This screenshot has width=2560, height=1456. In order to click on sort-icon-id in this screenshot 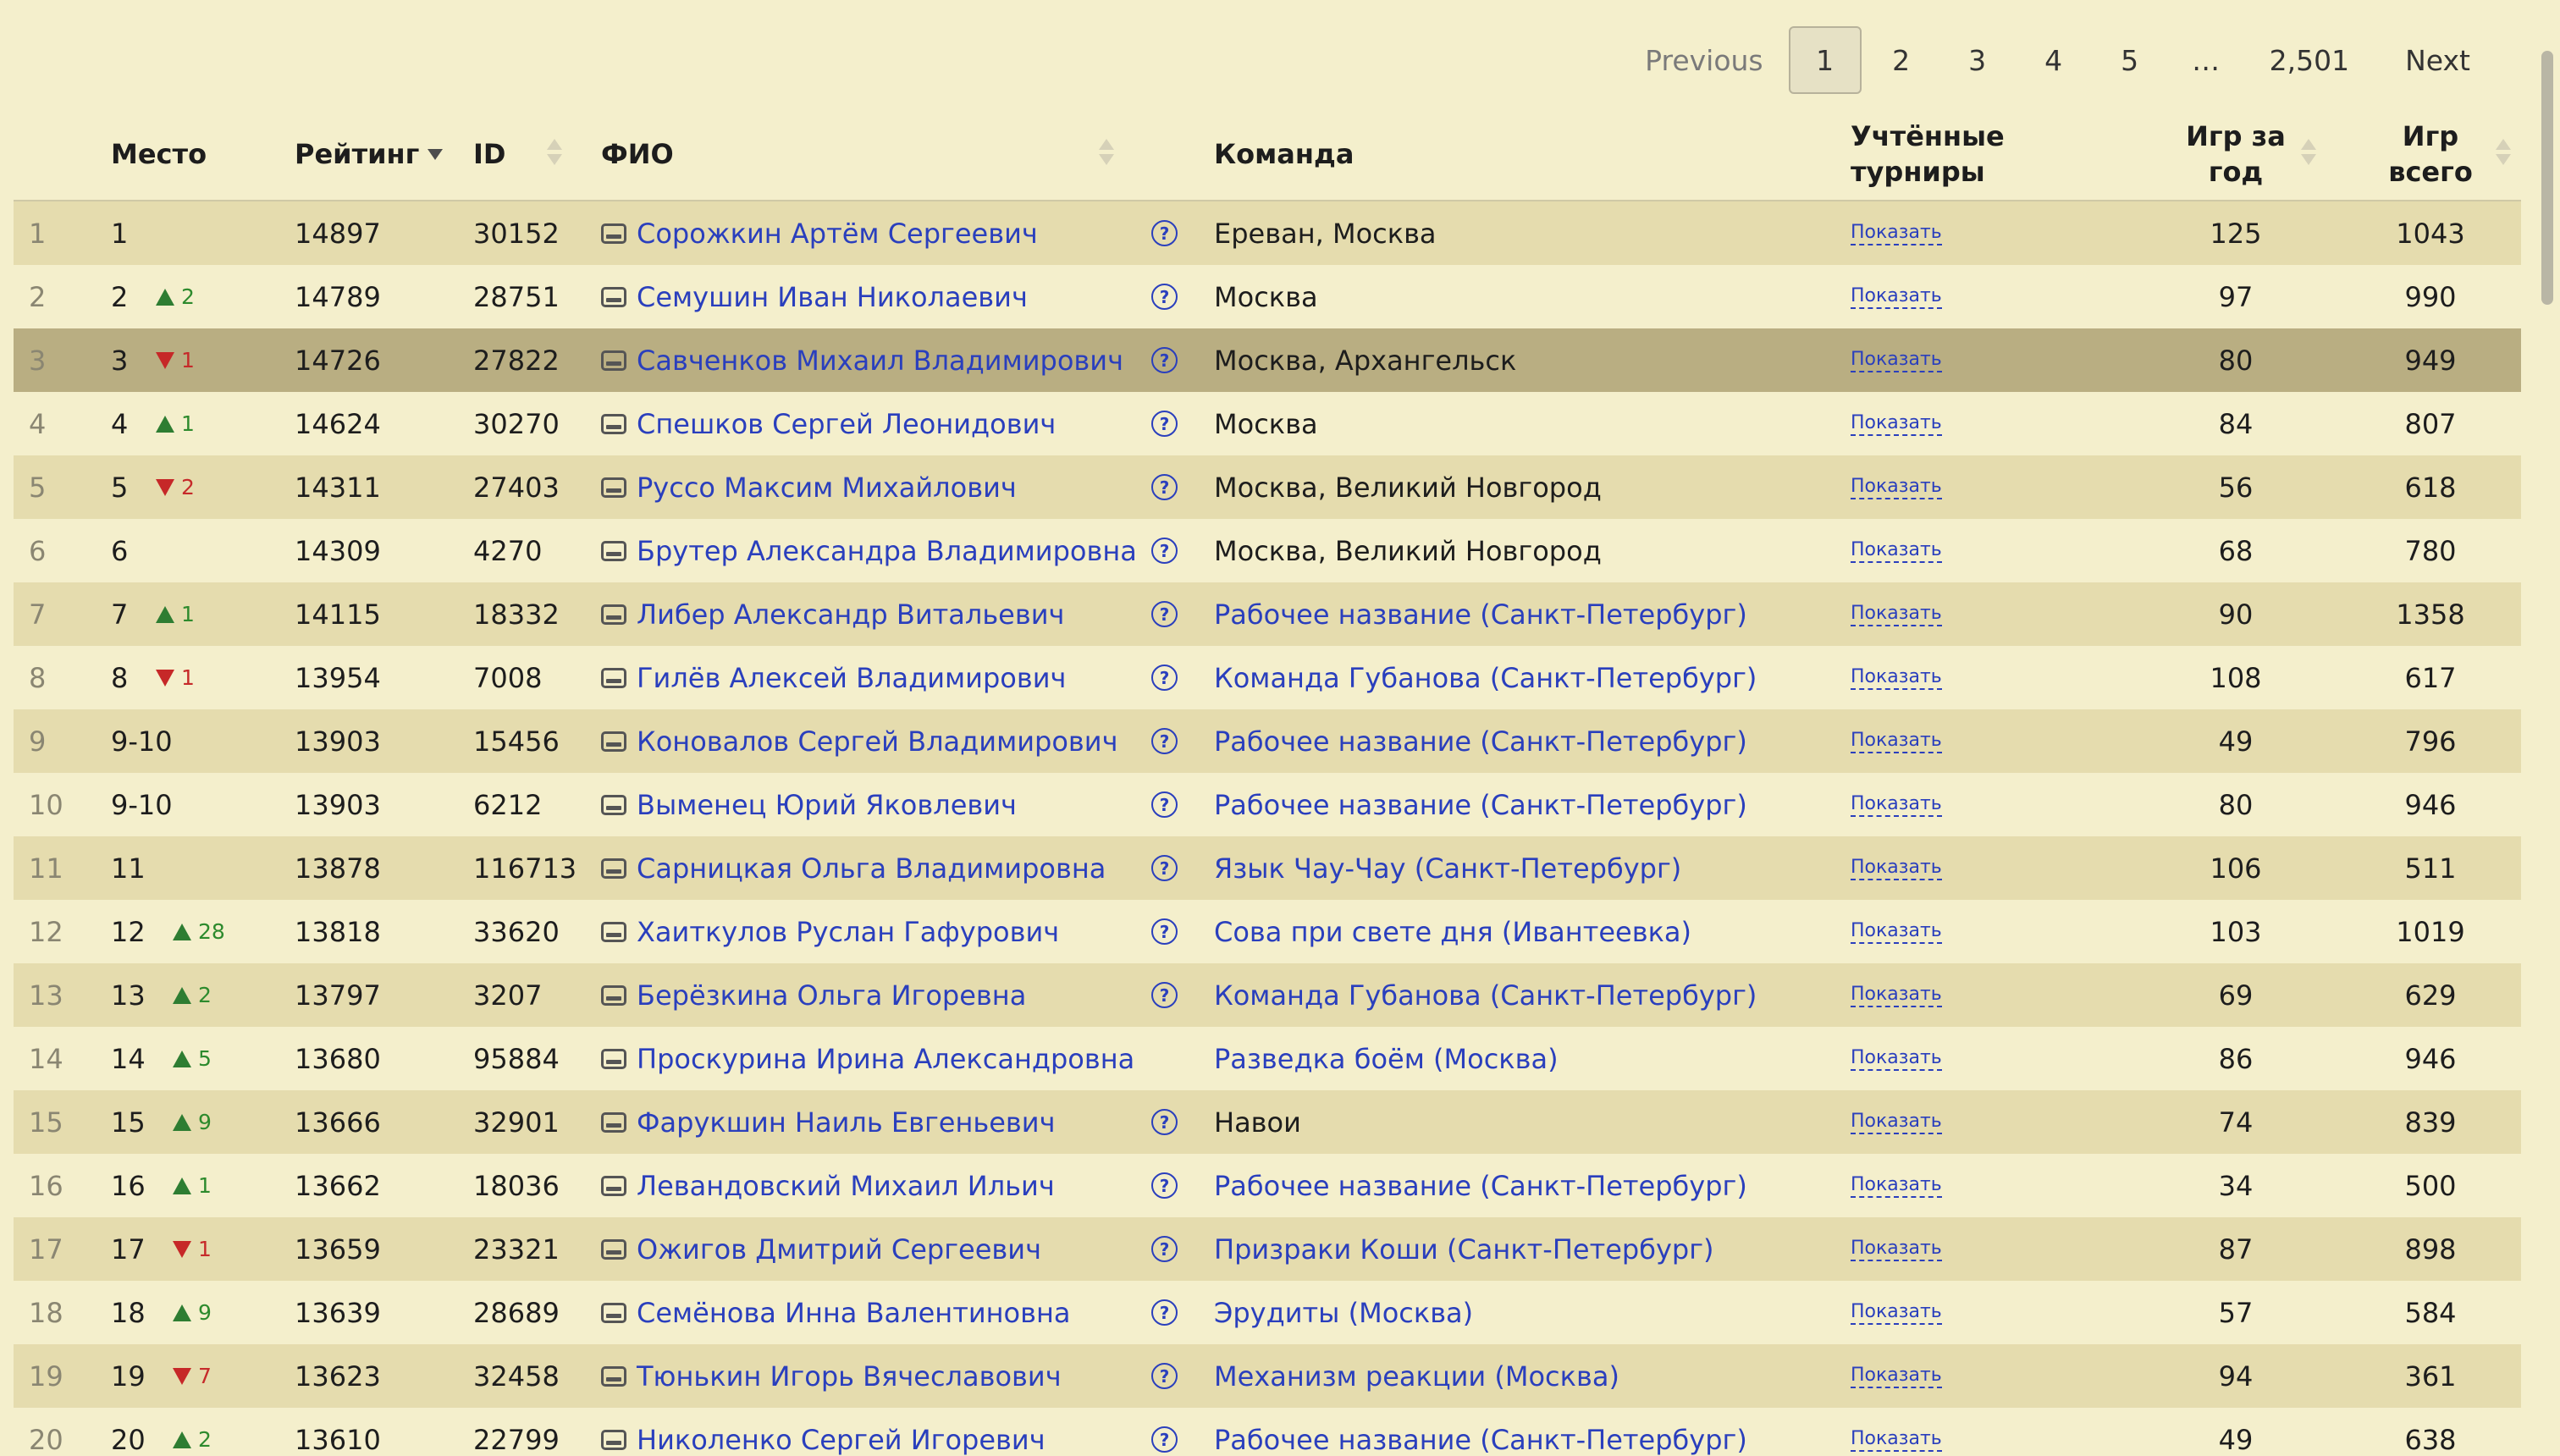, I will do `click(554, 154)`.